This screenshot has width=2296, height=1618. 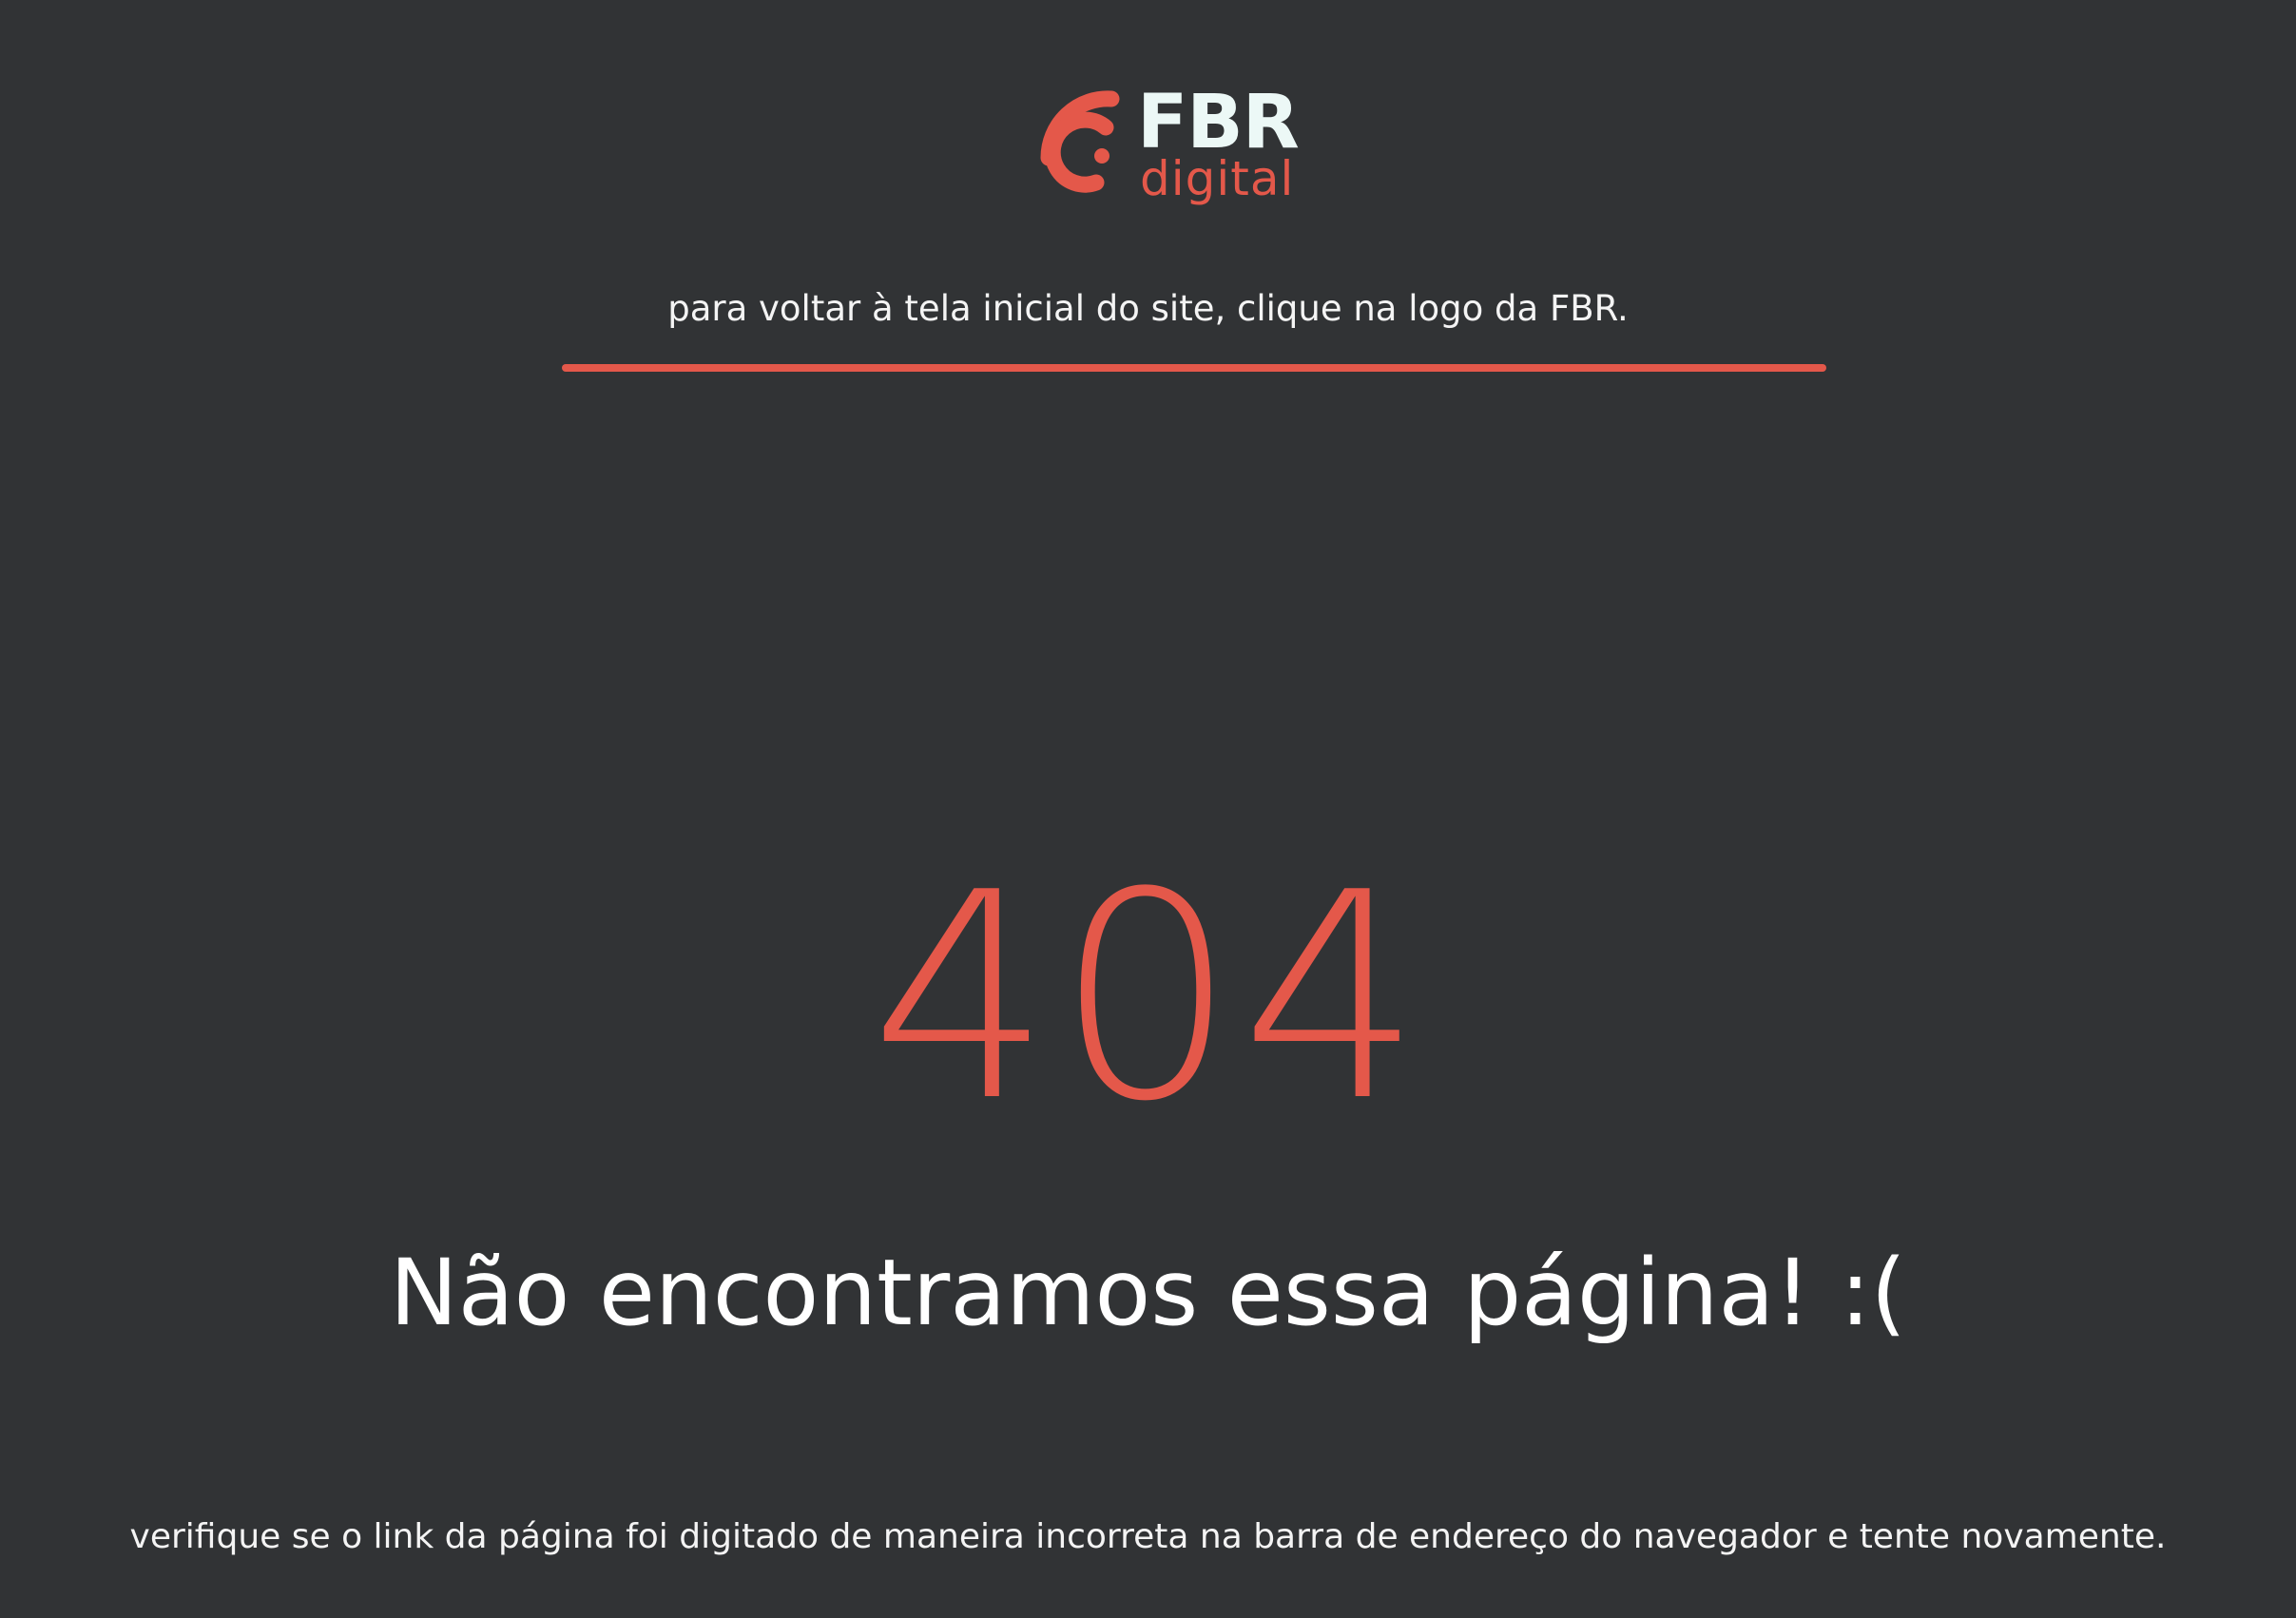 What do you see at coordinates (1148, 998) in the screenshot?
I see `error-code: 404` at bounding box center [1148, 998].